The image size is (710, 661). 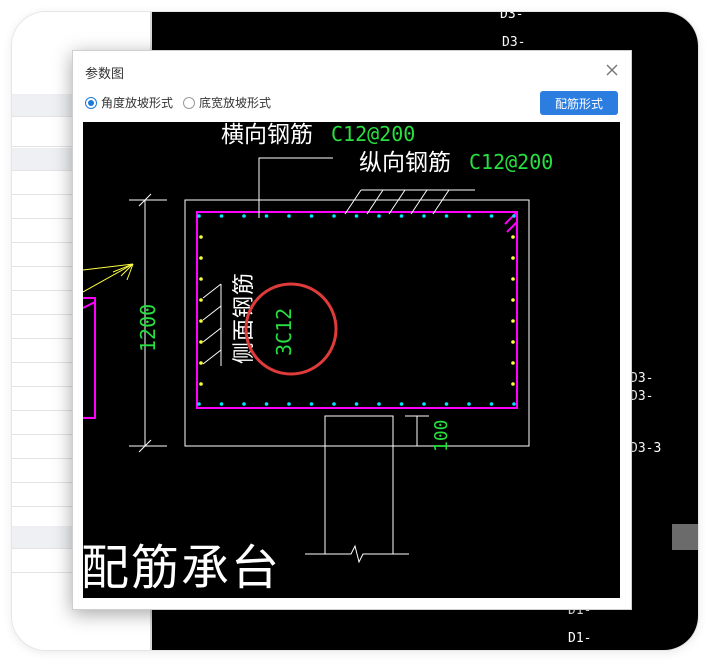 What do you see at coordinates (685, 537) in the screenshot?
I see `canvas-block` at bounding box center [685, 537].